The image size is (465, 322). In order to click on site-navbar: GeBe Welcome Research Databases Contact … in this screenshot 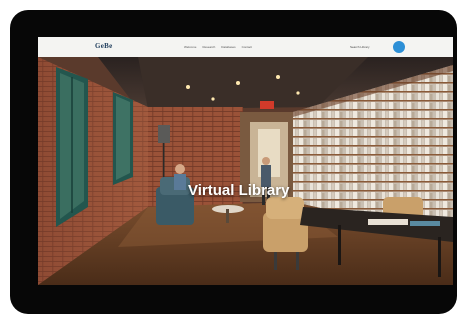, I will do `click(245, 47)`.